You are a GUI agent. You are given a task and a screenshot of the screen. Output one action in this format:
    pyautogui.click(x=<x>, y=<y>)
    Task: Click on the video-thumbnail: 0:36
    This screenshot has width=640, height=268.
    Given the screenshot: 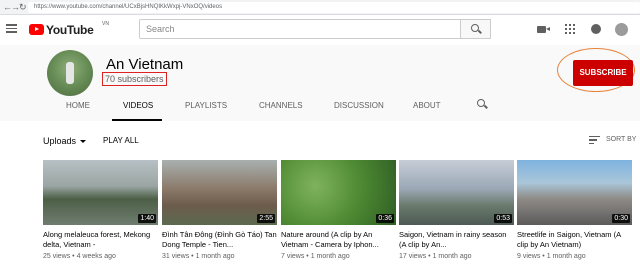 What is the action you would take?
    pyautogui.click(x=338, y=192)
    